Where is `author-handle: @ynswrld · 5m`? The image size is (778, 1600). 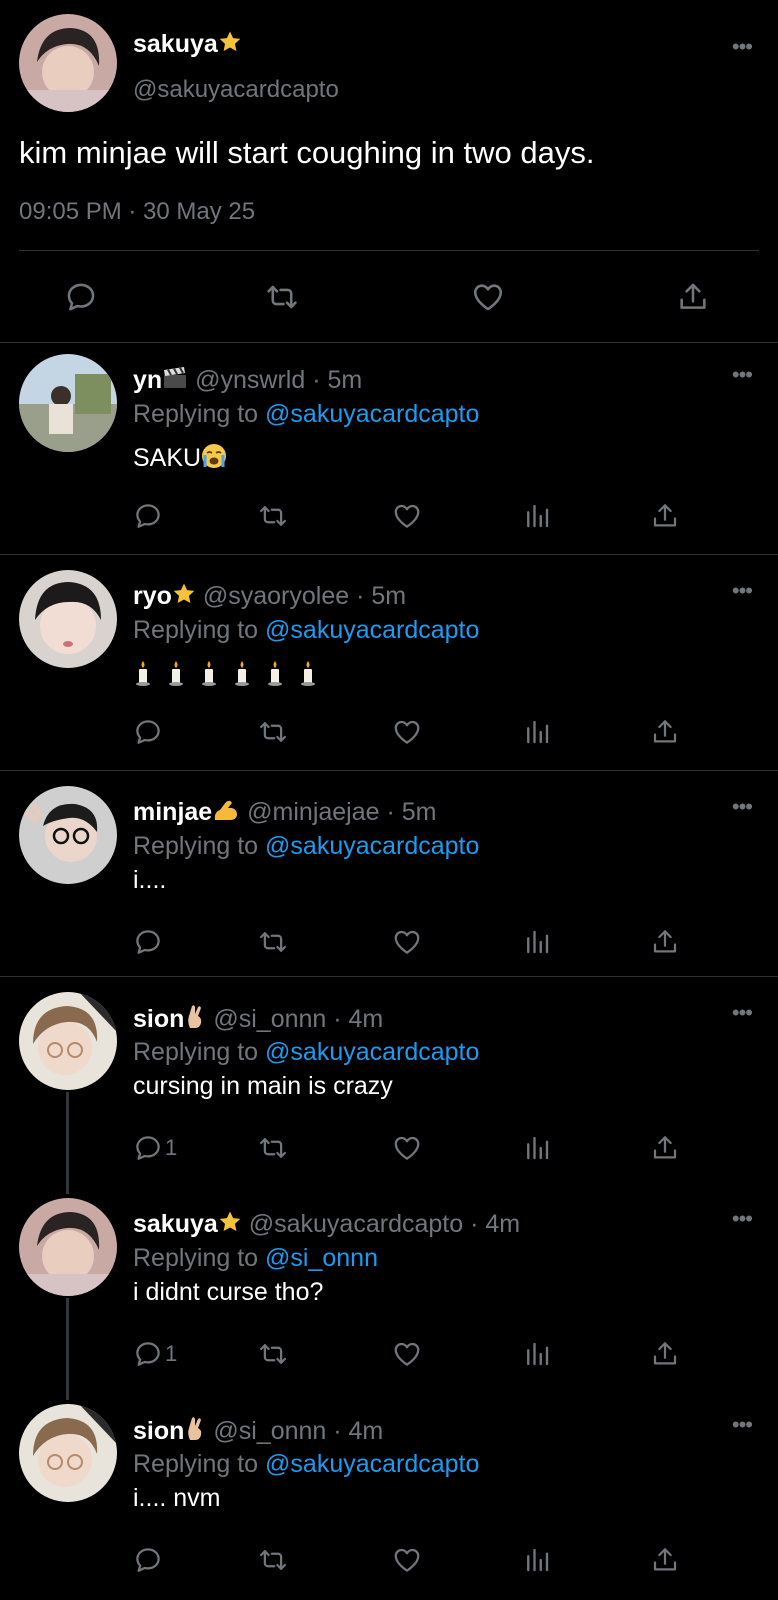
author-handle: @ynswrld · 5m is located at coordinates (278, 380).